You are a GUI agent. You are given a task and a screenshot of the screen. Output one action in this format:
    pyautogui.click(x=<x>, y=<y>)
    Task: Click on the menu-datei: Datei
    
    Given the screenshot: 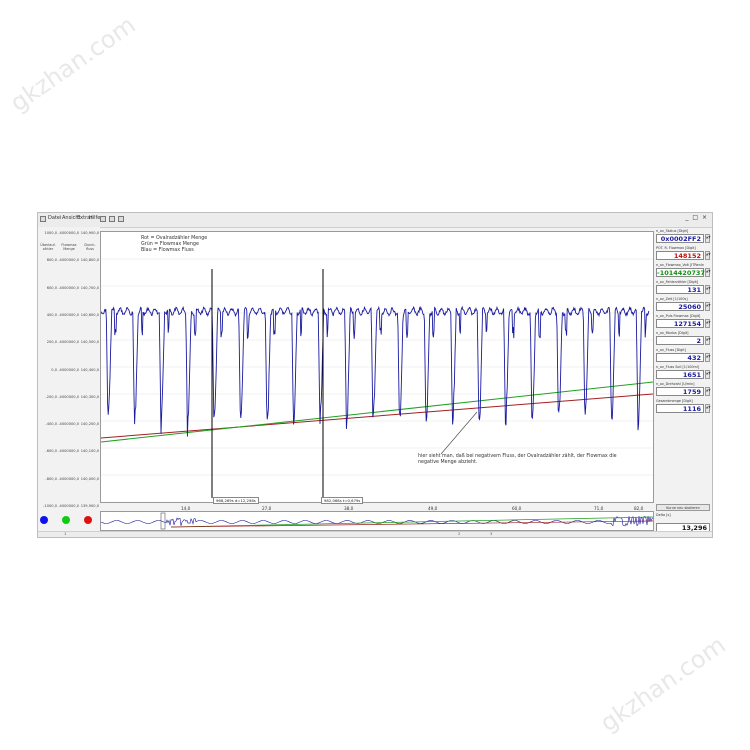 What is the action you would take?
    pyautogui.click(x=54, y=218)
    